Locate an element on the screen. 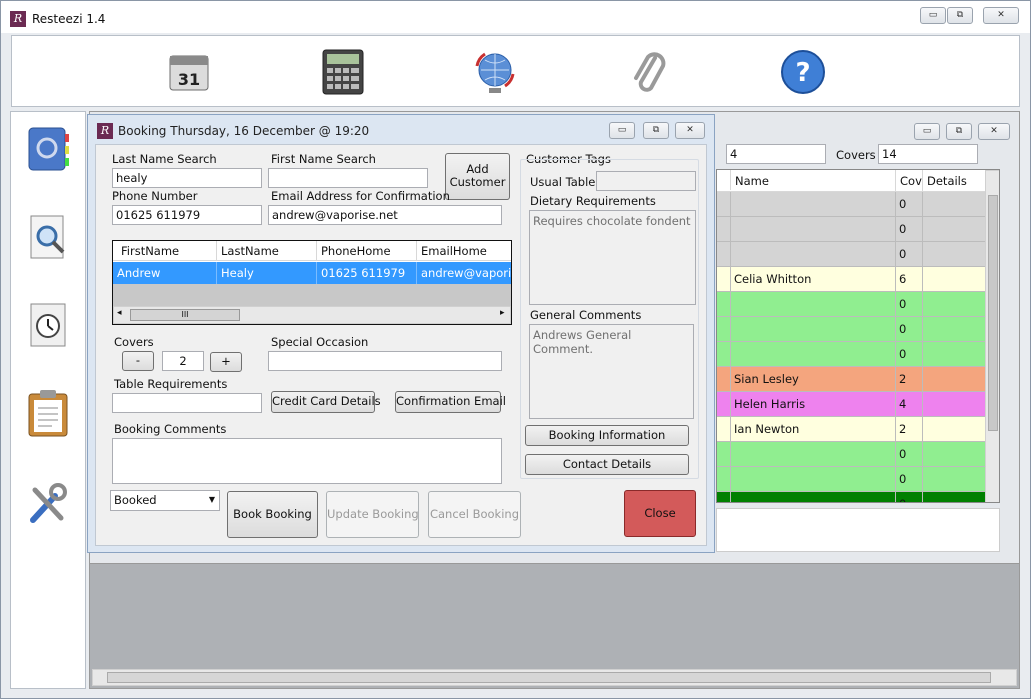 Image resolution: width=1031 pixels, height=699 pixels. calculator-icon is located at coordinates (343, 72).